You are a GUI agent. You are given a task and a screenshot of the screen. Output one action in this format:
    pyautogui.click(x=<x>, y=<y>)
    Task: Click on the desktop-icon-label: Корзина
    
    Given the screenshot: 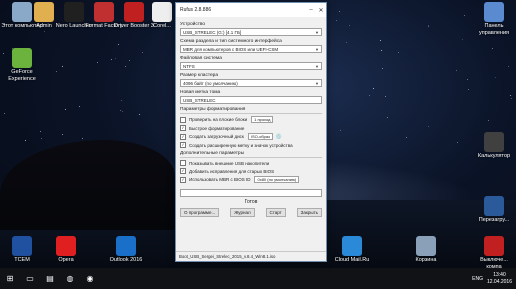 What is the action you would take?
    pyautogui.click(x=426, y=260)
    